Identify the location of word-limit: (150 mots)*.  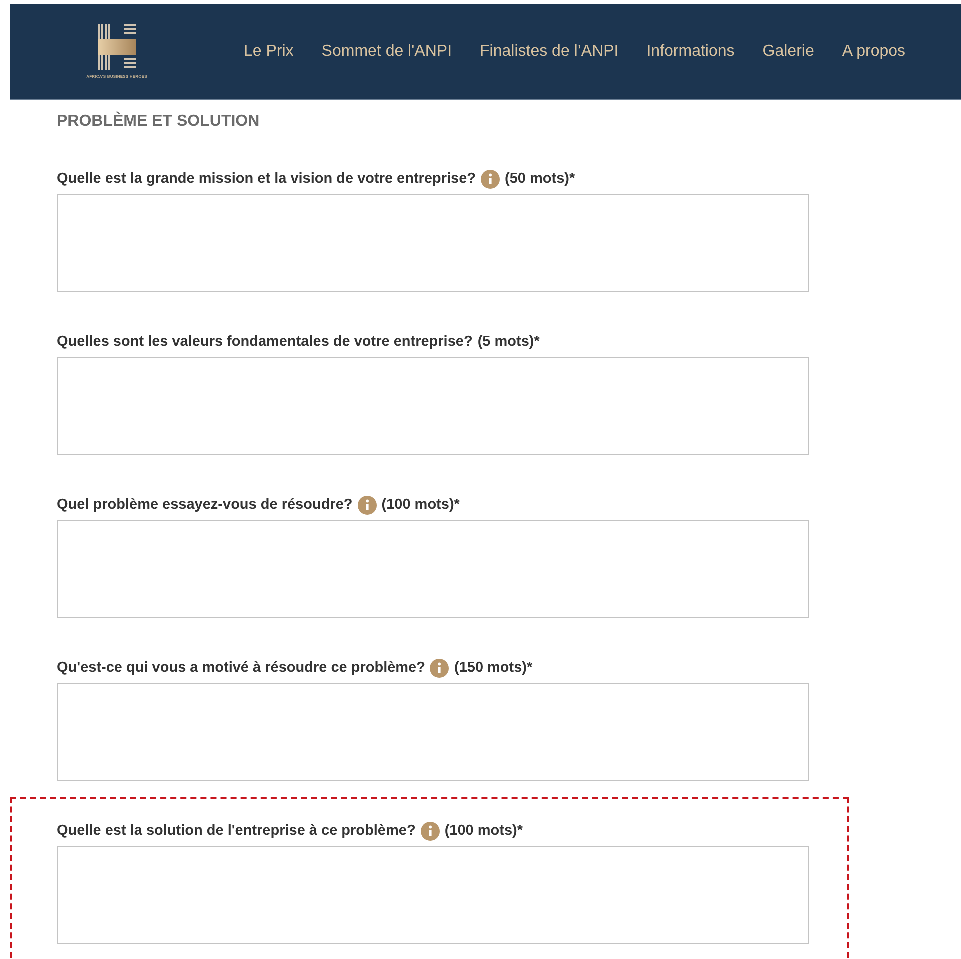
(493, 668).